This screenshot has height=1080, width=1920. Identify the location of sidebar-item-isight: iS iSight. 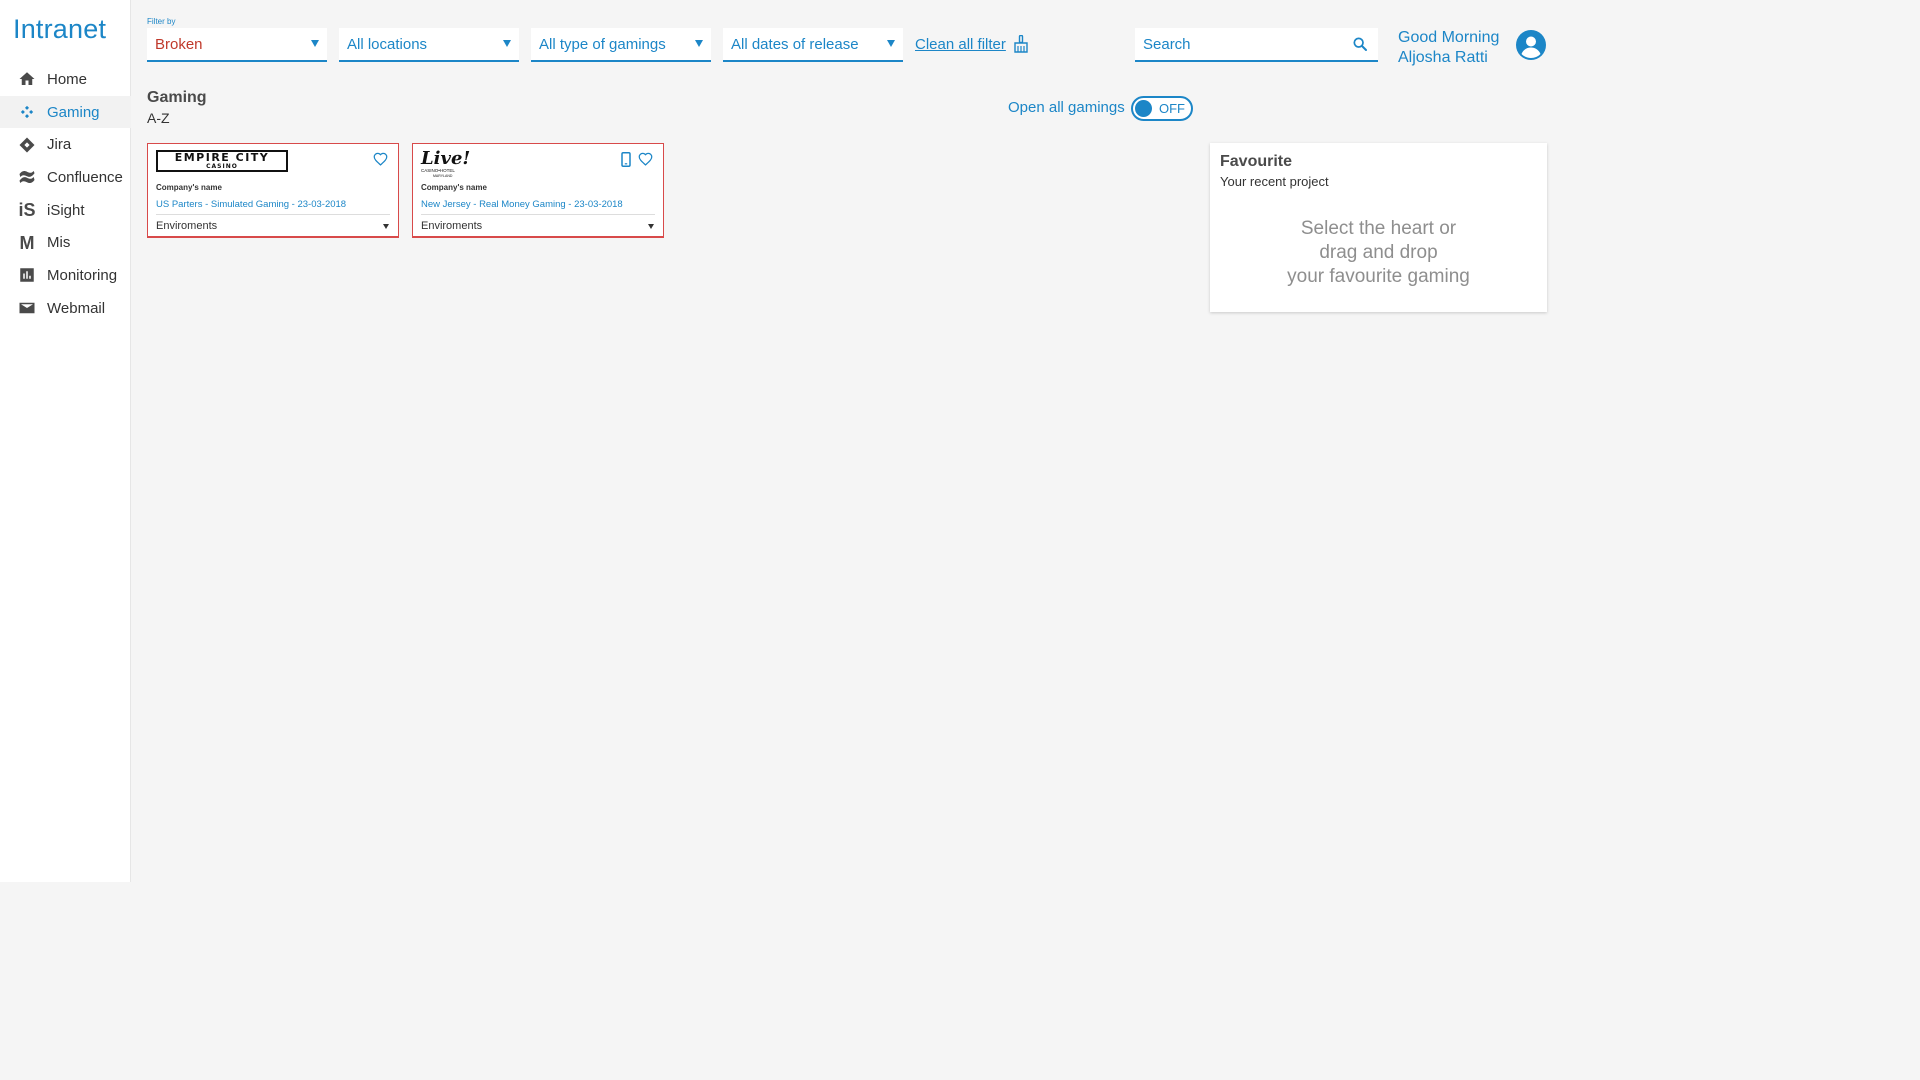
(65, 210).